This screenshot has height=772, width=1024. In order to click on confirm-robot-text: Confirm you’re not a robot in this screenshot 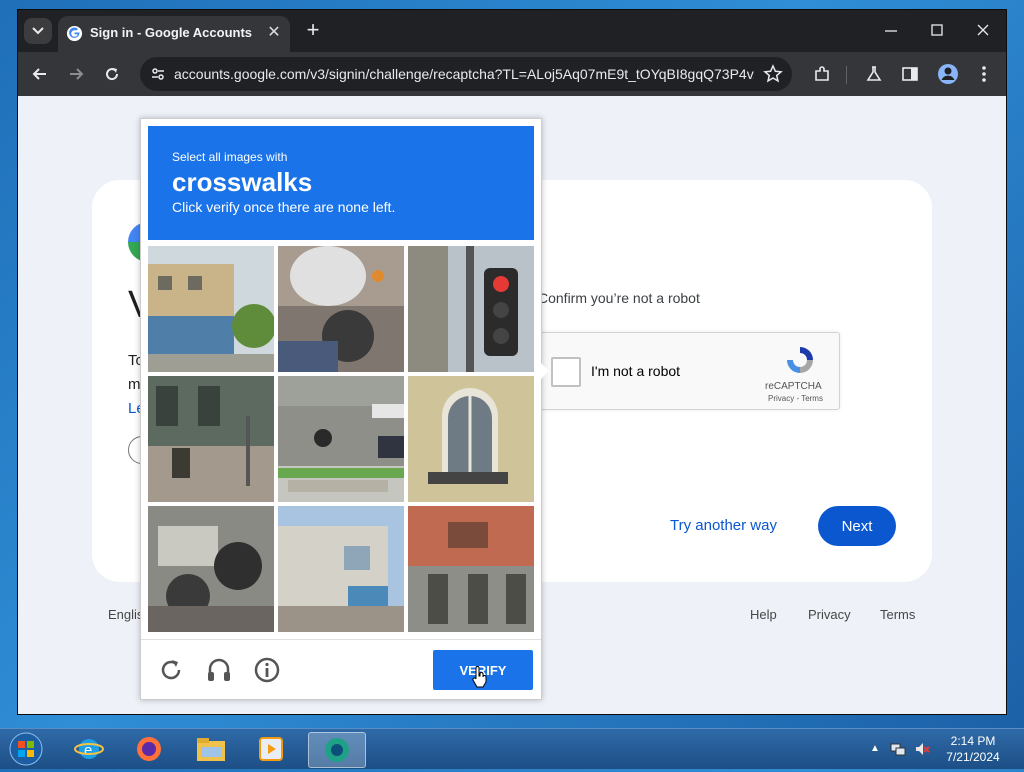, I will do `click(619, 298)`.